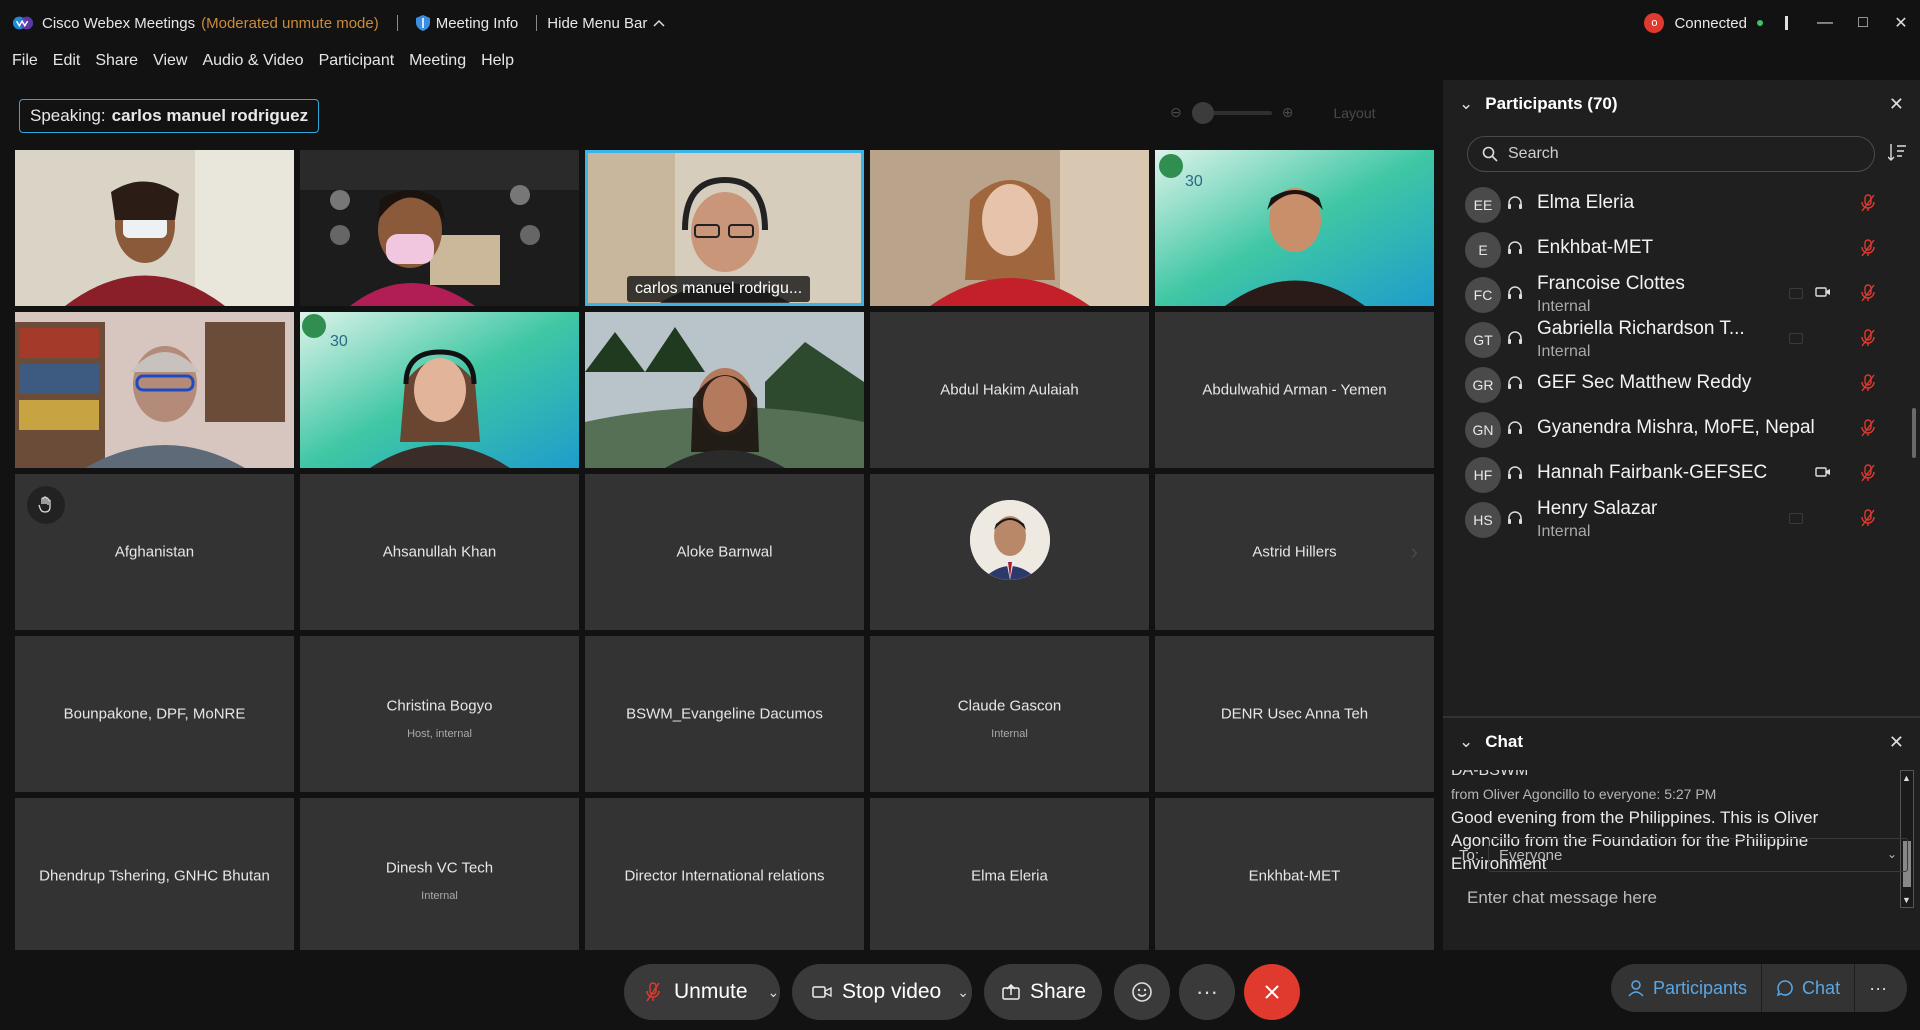 This screenshot has height=1030, width=1920. What do you see at coordinates (437, 61) in the screenshot?
I see `menu-meeting: Meeting` at bounding box center [437, 61].